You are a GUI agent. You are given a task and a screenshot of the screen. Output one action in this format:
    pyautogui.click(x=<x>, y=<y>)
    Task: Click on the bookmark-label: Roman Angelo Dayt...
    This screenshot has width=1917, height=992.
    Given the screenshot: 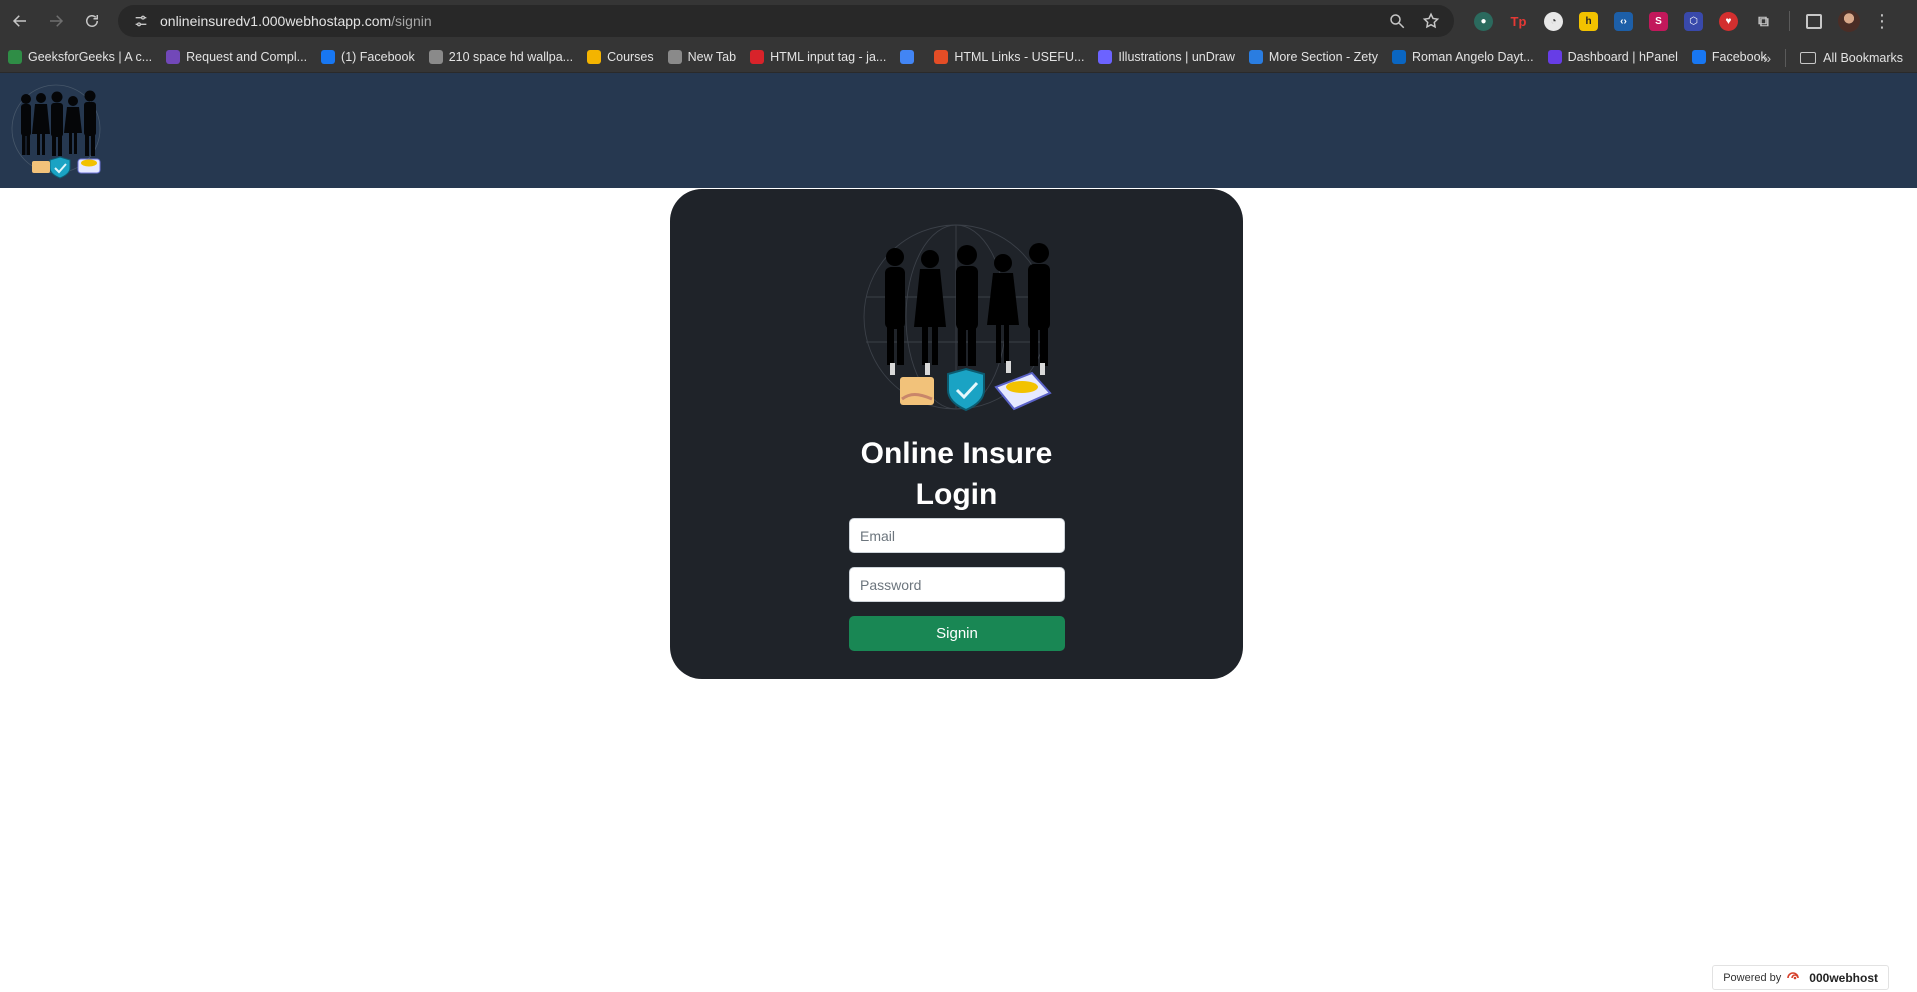 What is the action you would take?
    pyautogui.click(x=1473, y=57)
    